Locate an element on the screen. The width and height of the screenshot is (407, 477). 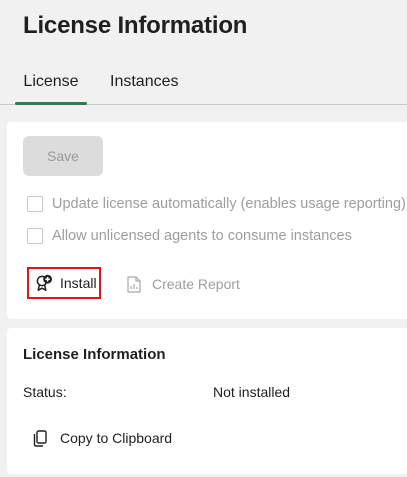
unlicensed-agents-checkbox is located at coordinates (35, 236).